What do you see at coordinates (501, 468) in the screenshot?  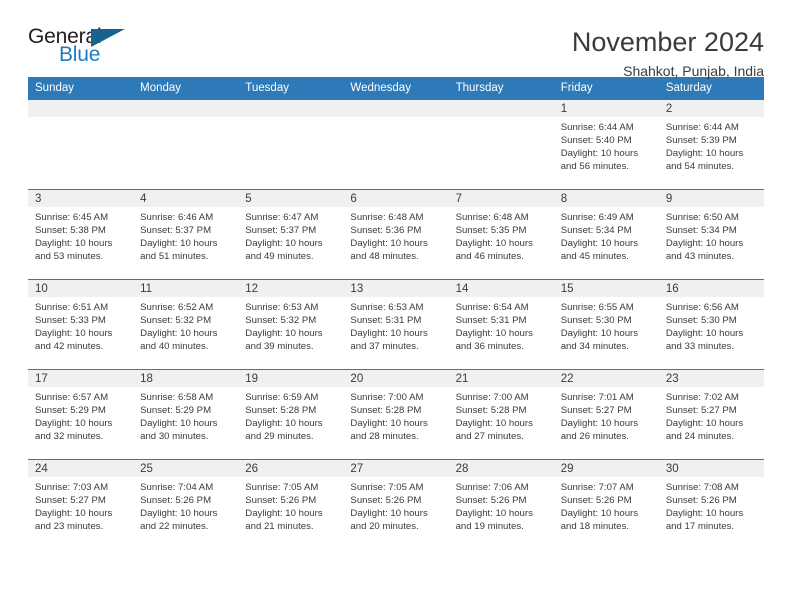 I see `day-number: 28` at bounding box center [501, 468].